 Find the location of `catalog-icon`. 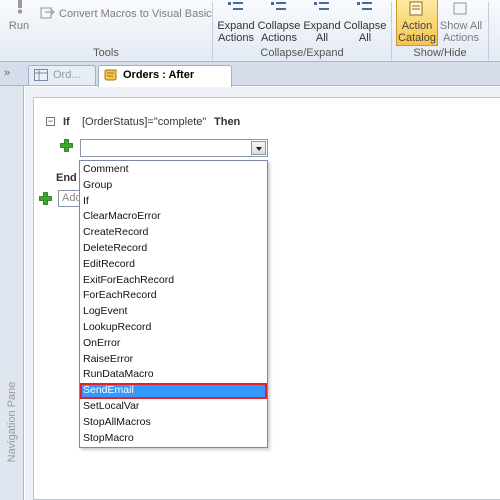

catalog-icon is located at coordinates (416, 8).